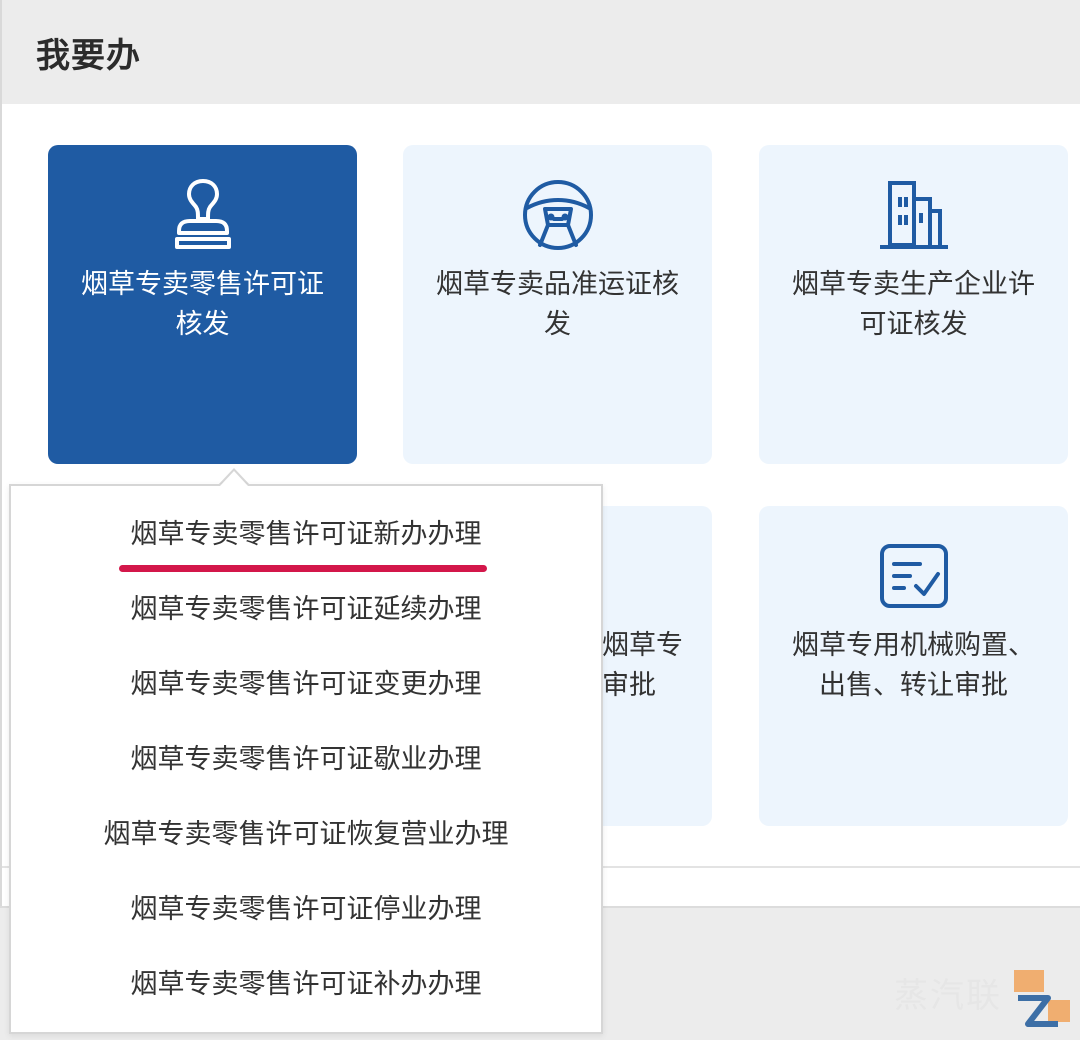 The width and height of the screenshot is (1080, 1040). Describe the element at coordinates (306, 835) in the screenshot. I see `menu-item-resume-business: 烟草专卖零售许可证恢复营业办理` at that location.